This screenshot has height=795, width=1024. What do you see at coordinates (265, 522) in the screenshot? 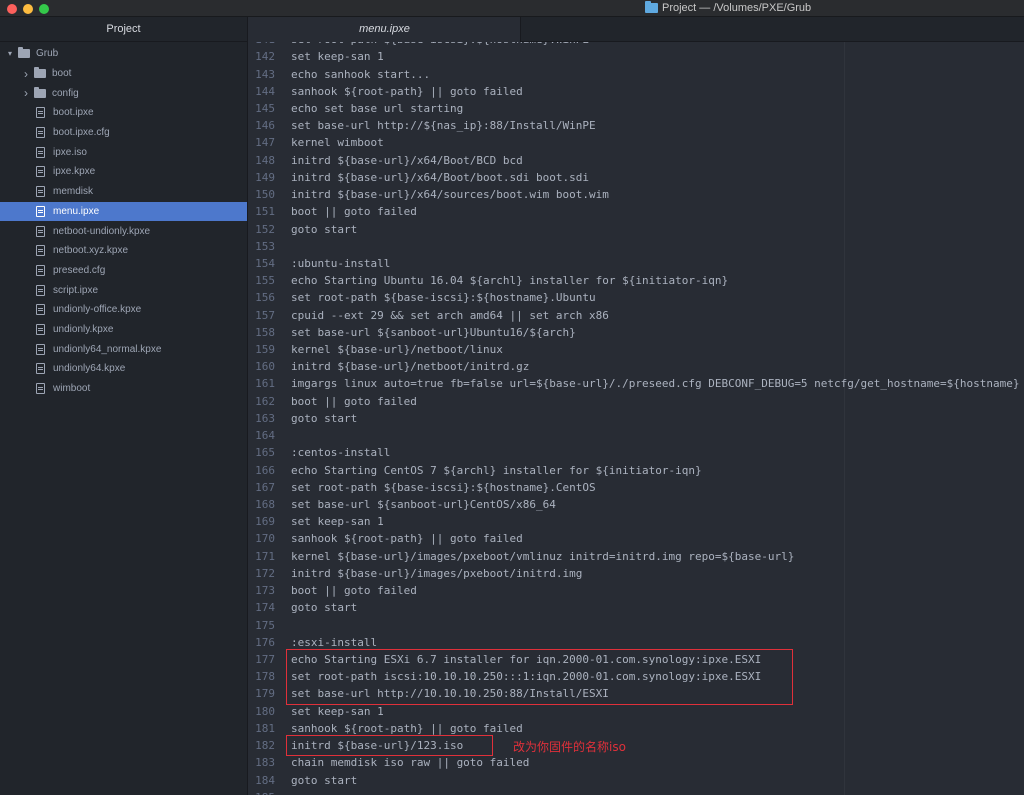
I see `line-number: 169` at bounding box center [265, 522].